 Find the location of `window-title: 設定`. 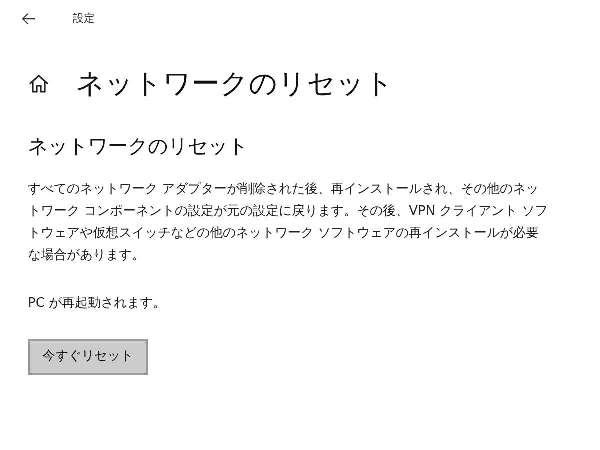

window-title: 設定 is located at coordinates (84, 18).